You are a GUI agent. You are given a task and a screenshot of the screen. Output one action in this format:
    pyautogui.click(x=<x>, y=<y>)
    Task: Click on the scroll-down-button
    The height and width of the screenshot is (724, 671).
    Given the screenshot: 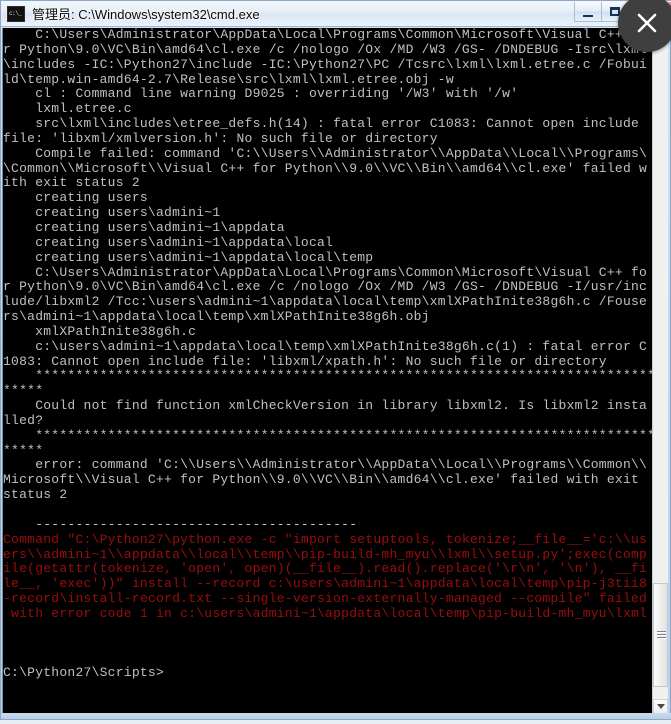 What is the action you would take?
    pyautogui.click(x=660, y=706)
    